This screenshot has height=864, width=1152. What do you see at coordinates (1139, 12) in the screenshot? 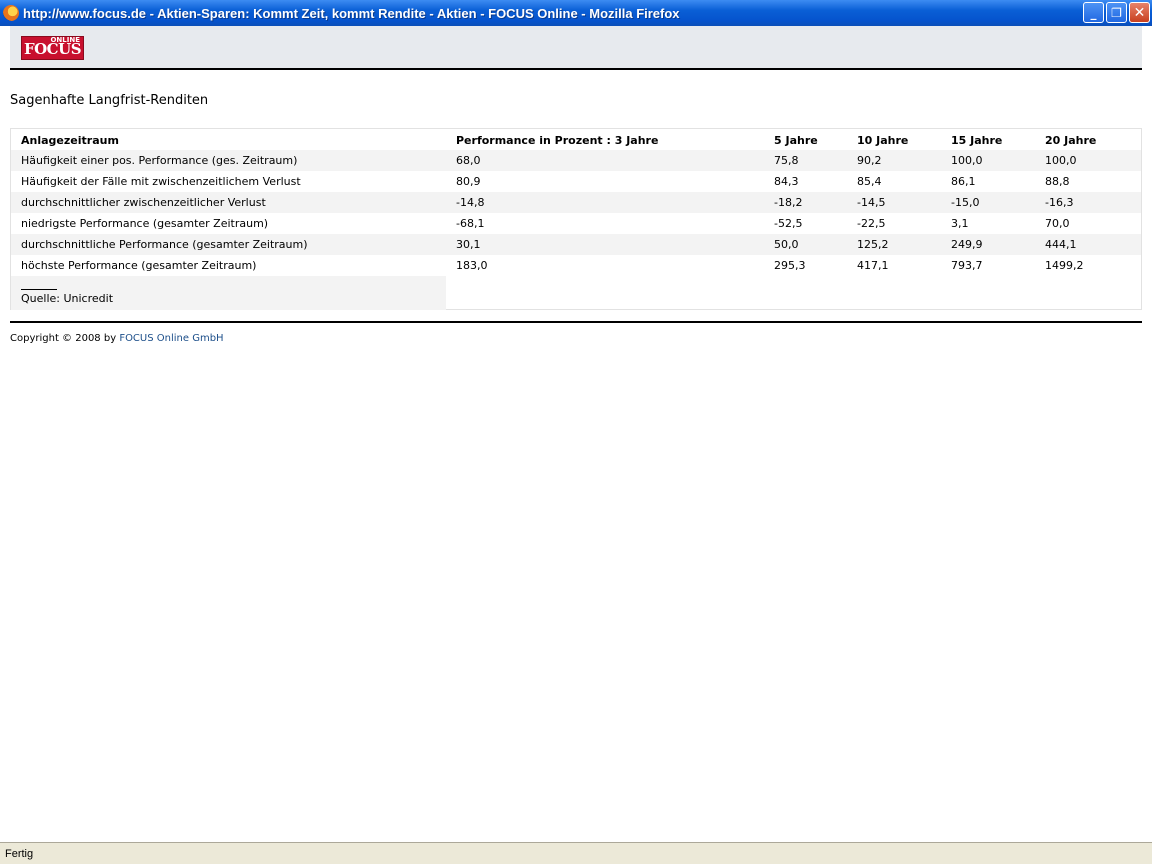
I see `close-button: ✕` at bounding box center [1139, 12].